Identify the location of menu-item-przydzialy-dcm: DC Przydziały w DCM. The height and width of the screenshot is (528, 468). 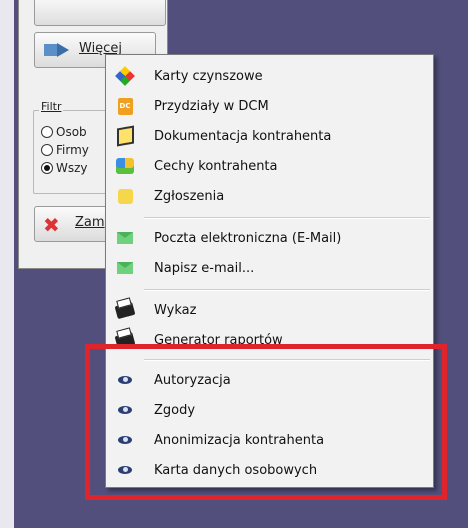
(269, 106).